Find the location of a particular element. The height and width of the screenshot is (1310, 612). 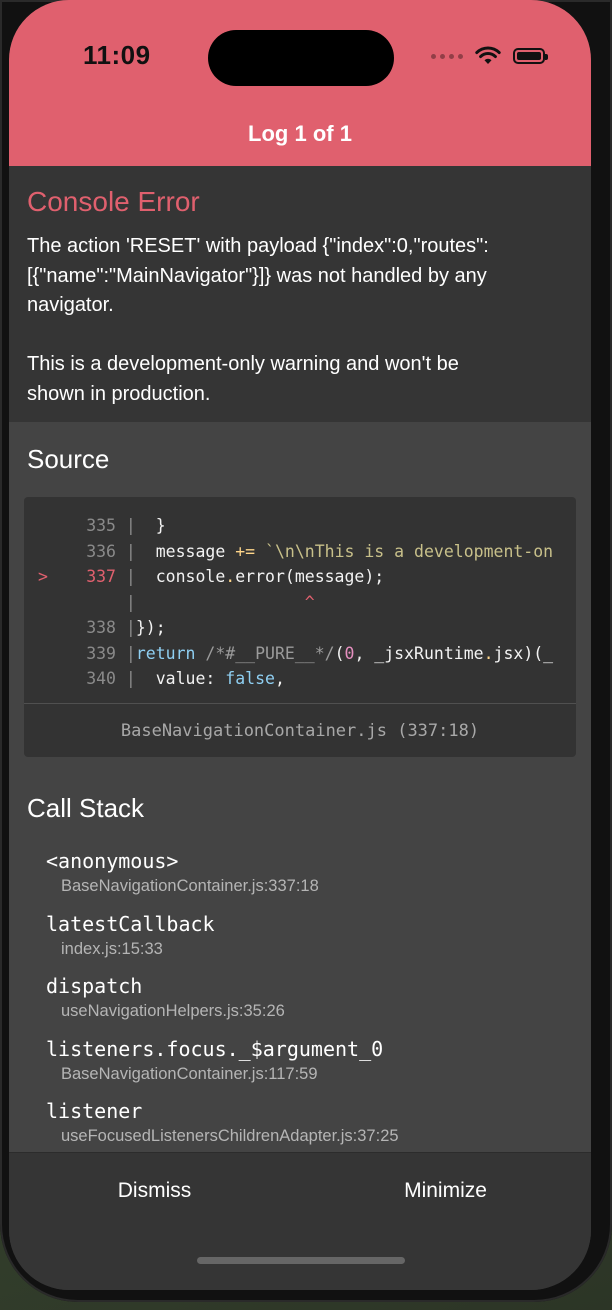

code-text: ^ is located at coordinates (225, 602).